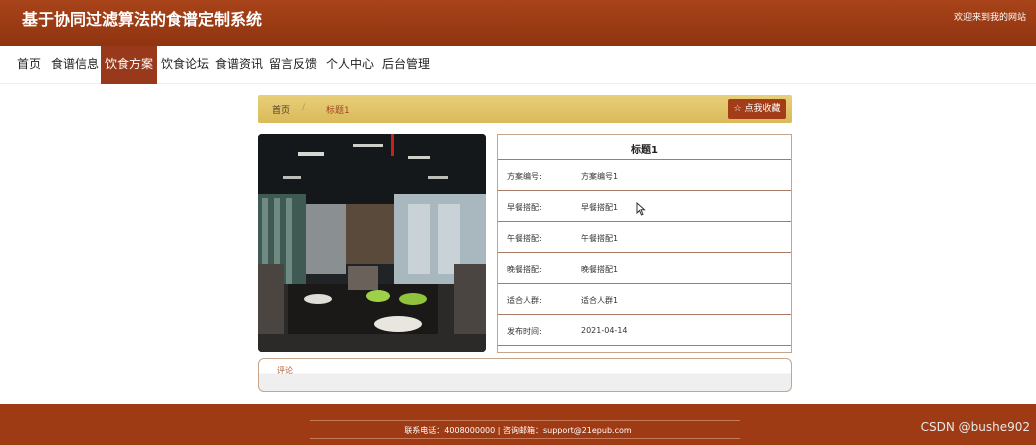  Describe the element at coordinates (518, 65) in the screenshot. I see `main-nav: 首页 食谱信息 饮食方案 饮食论坛 食谱资讯 留言反馈 个人中心 后台管理` at that location.